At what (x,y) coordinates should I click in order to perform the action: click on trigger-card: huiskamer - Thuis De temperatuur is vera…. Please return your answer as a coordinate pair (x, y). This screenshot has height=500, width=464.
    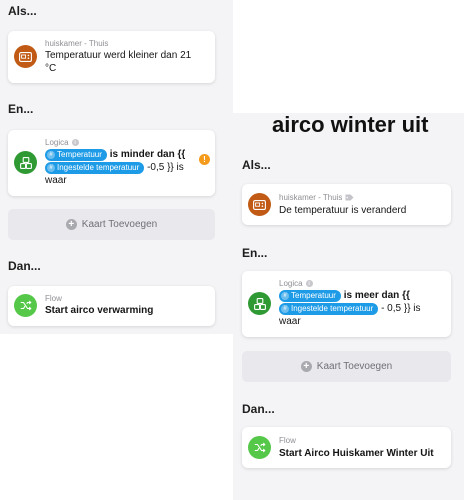
    Looking at the image, I should click on (346, 204).